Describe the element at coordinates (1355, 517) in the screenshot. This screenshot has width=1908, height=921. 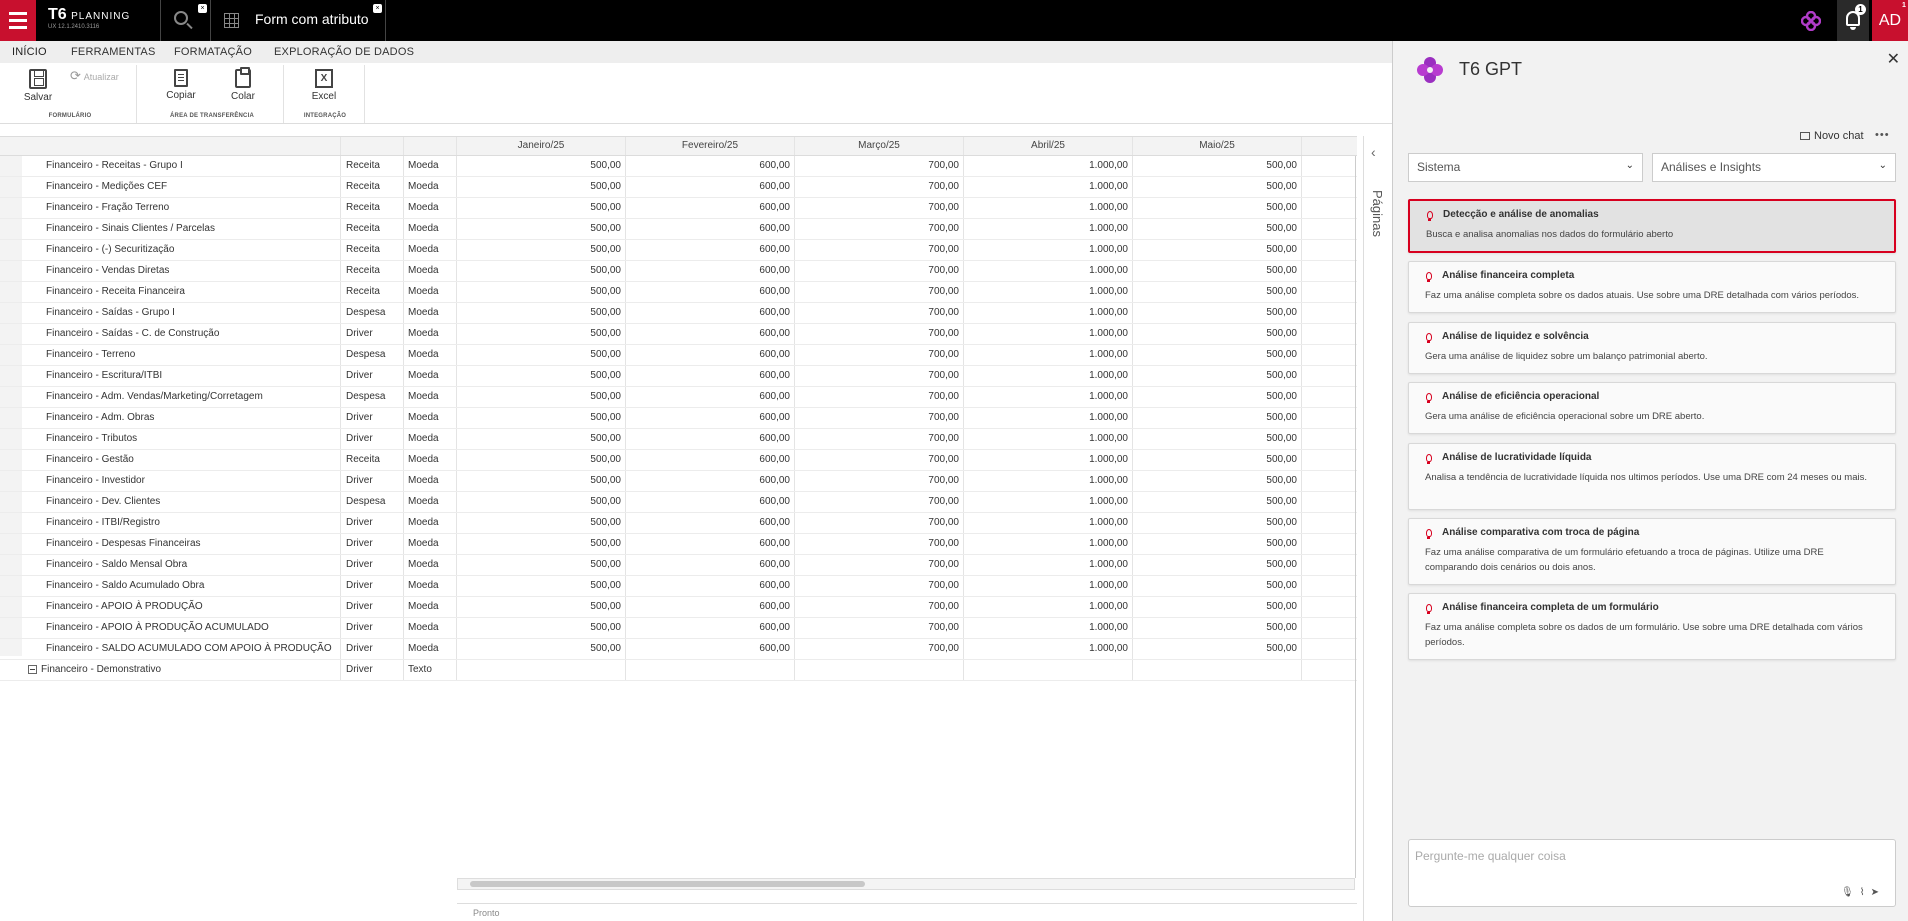
I see `vertical-scrollbar` at that location.